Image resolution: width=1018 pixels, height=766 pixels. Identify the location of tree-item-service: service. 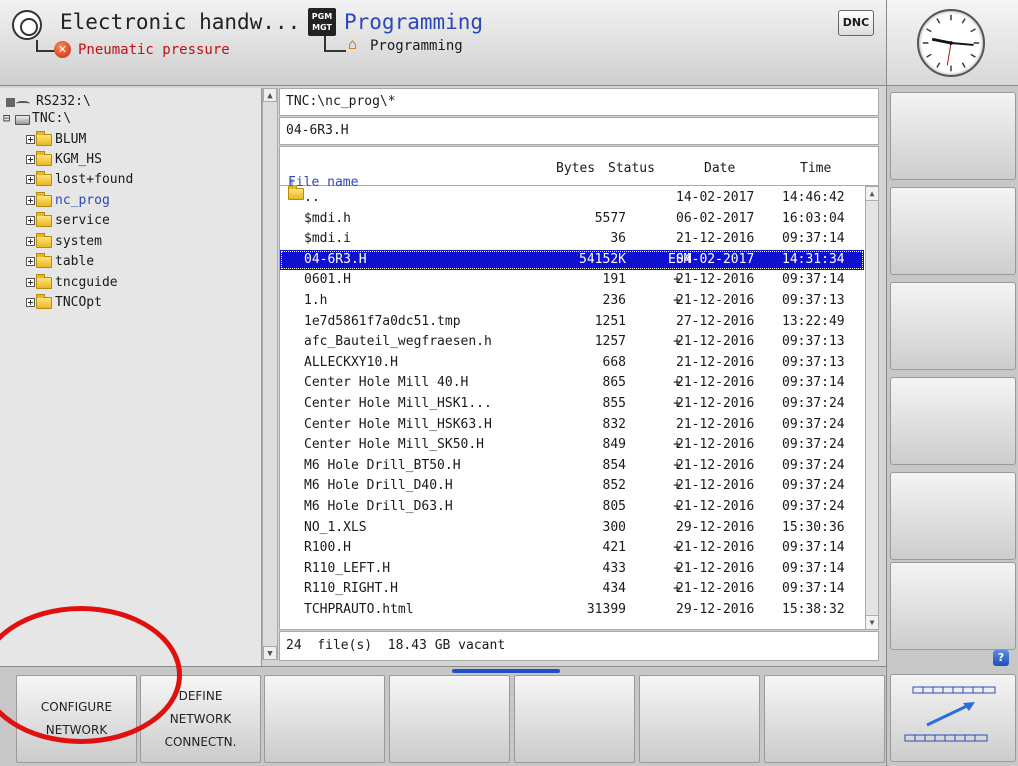
(68, 221).